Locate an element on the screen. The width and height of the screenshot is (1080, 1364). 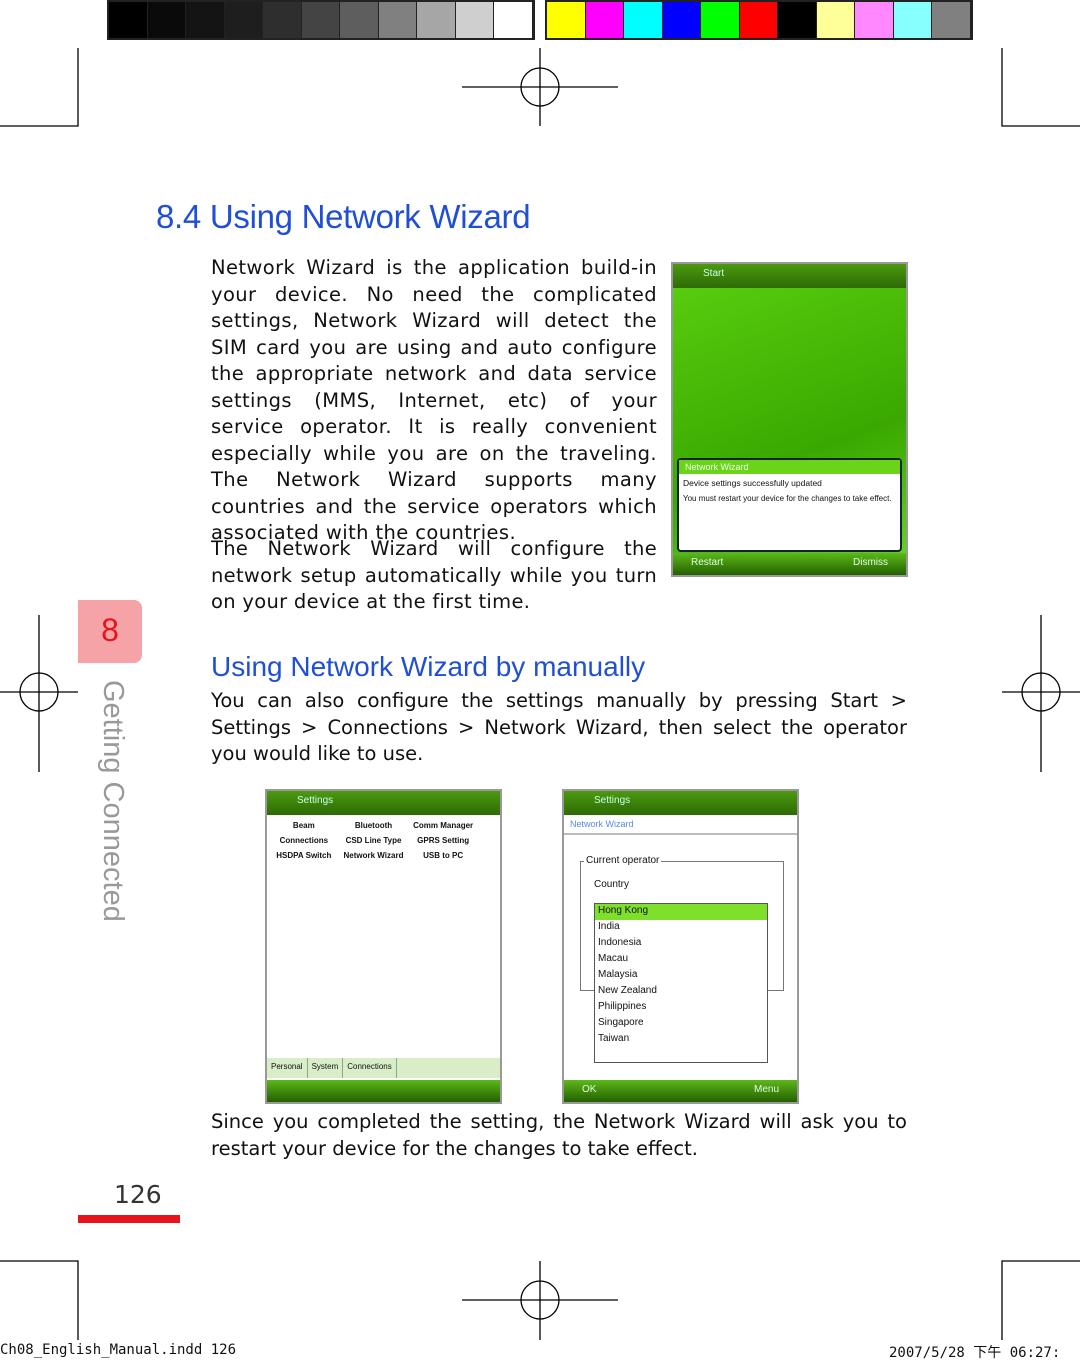
ok-softkey: OK is located at coordinates (589, 1089).